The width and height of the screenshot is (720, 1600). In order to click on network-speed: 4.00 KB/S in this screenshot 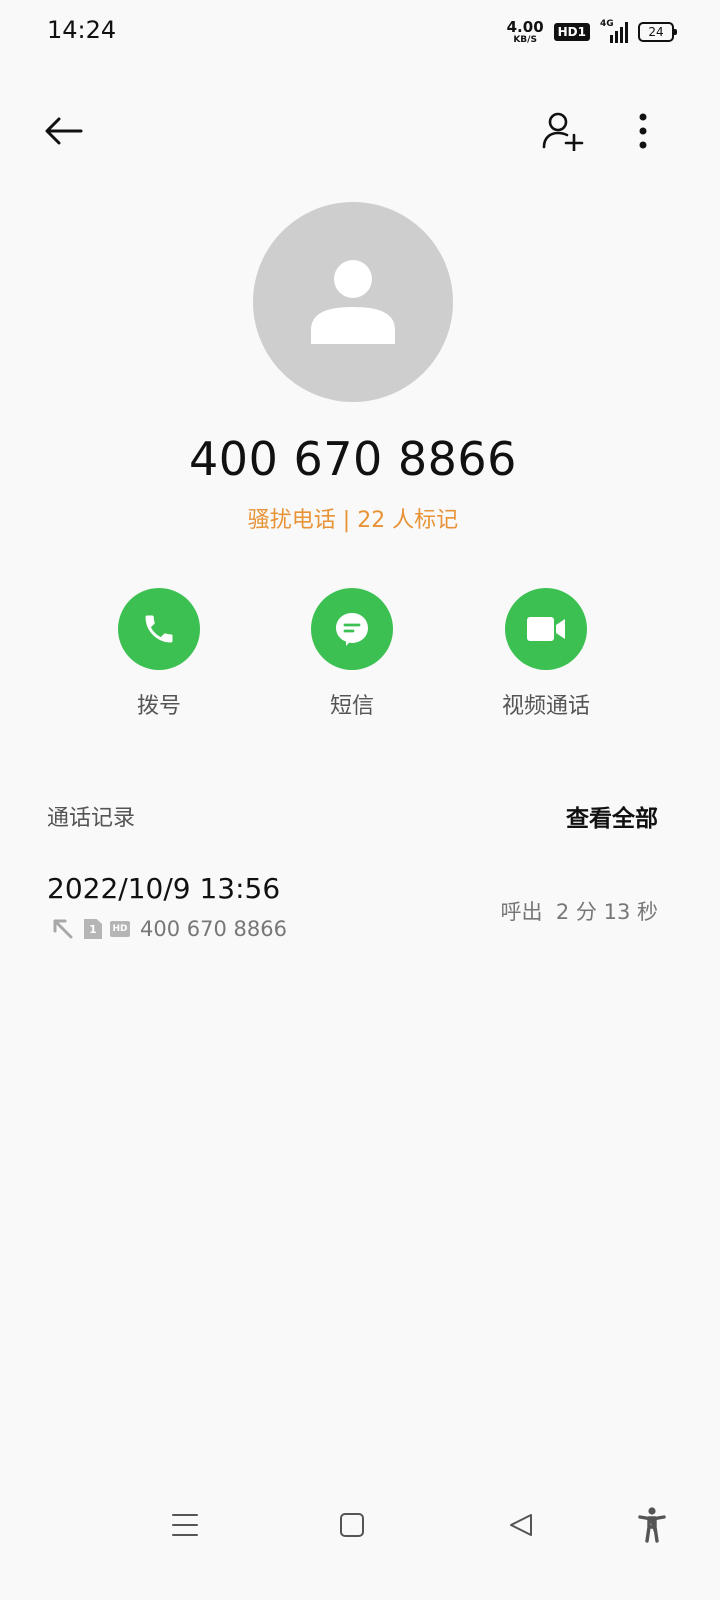, I will do `click(525, 31)`.